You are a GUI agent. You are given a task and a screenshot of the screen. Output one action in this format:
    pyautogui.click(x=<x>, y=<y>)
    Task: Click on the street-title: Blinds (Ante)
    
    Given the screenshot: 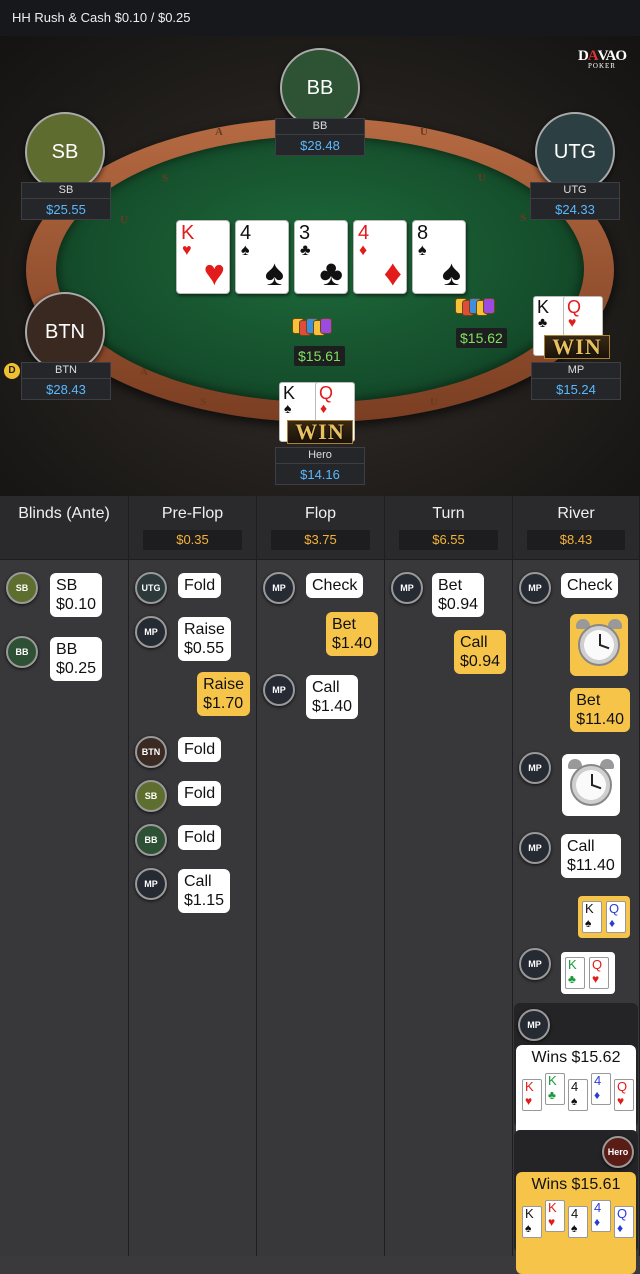 What is the action you would take?
    pyautogui.click(x=64, y=513)
    